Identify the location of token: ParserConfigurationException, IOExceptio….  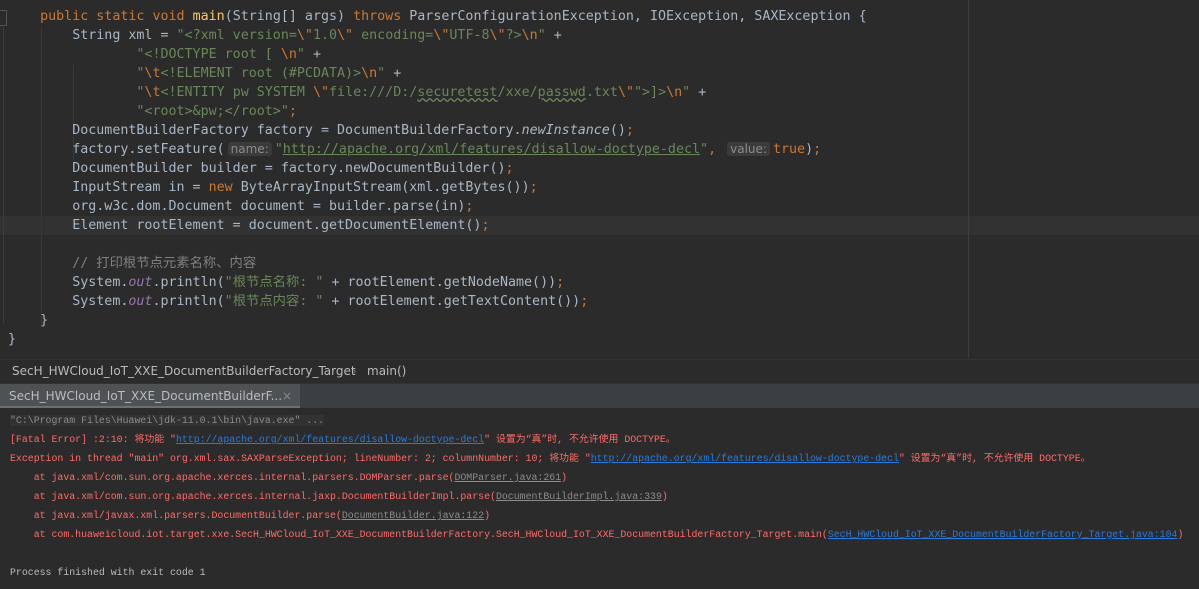
(638, 16).